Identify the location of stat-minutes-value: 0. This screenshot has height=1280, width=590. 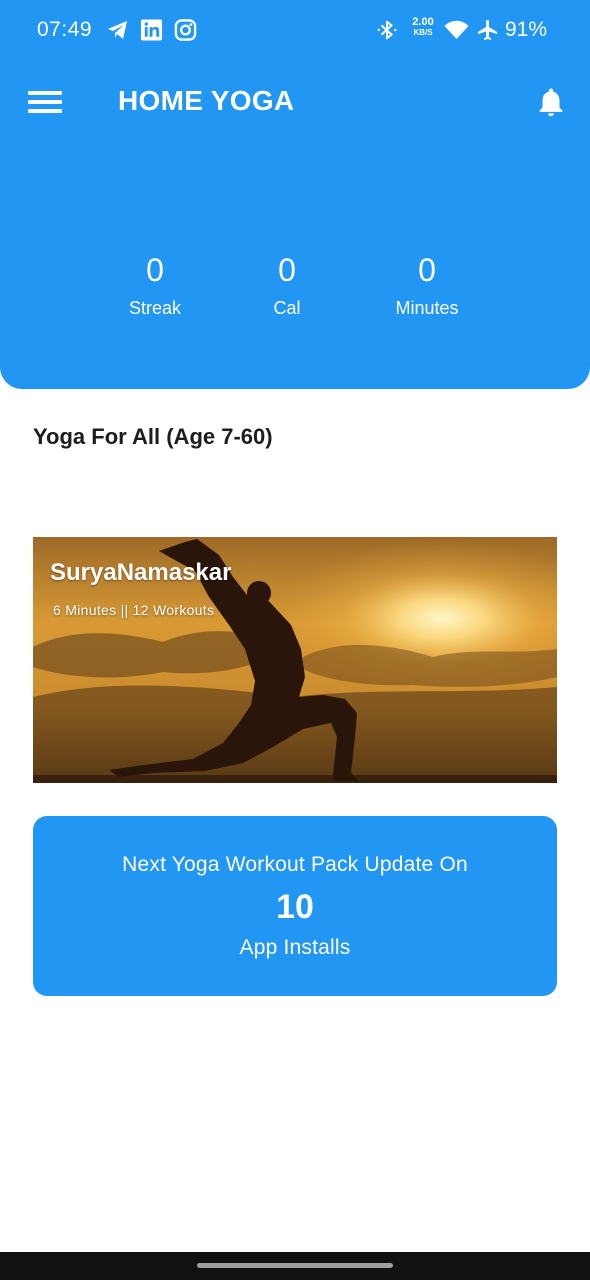
(427, 270).